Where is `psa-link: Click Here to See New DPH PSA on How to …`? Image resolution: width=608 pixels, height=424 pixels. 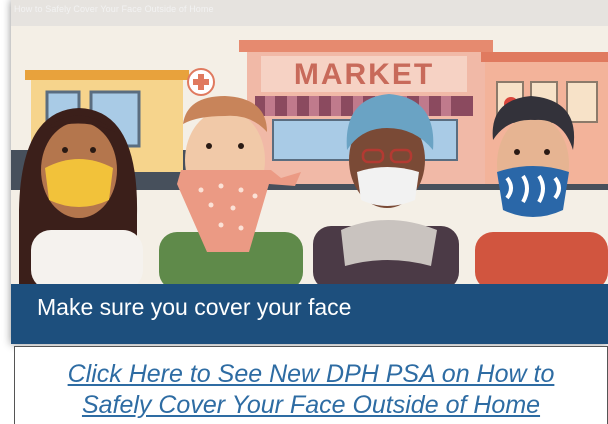 psa-link: Click Here to See New DPH PSA on How to … is located at coordinates (311, 390).